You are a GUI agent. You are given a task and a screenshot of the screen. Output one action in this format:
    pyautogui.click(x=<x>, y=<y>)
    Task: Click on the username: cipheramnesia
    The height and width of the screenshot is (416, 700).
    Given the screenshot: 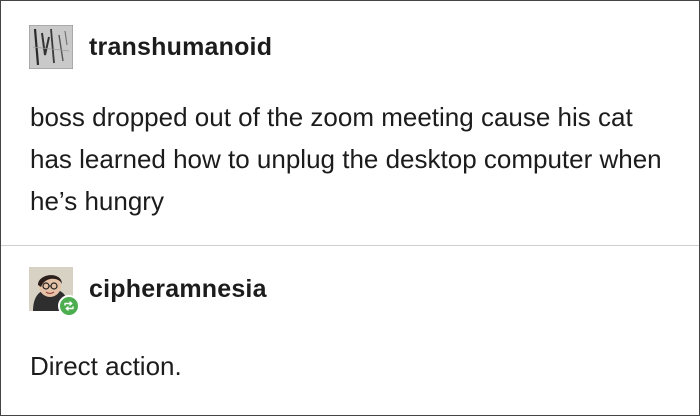 What is the action you would take?
    pyautogui.click(x=178, y=289)
    